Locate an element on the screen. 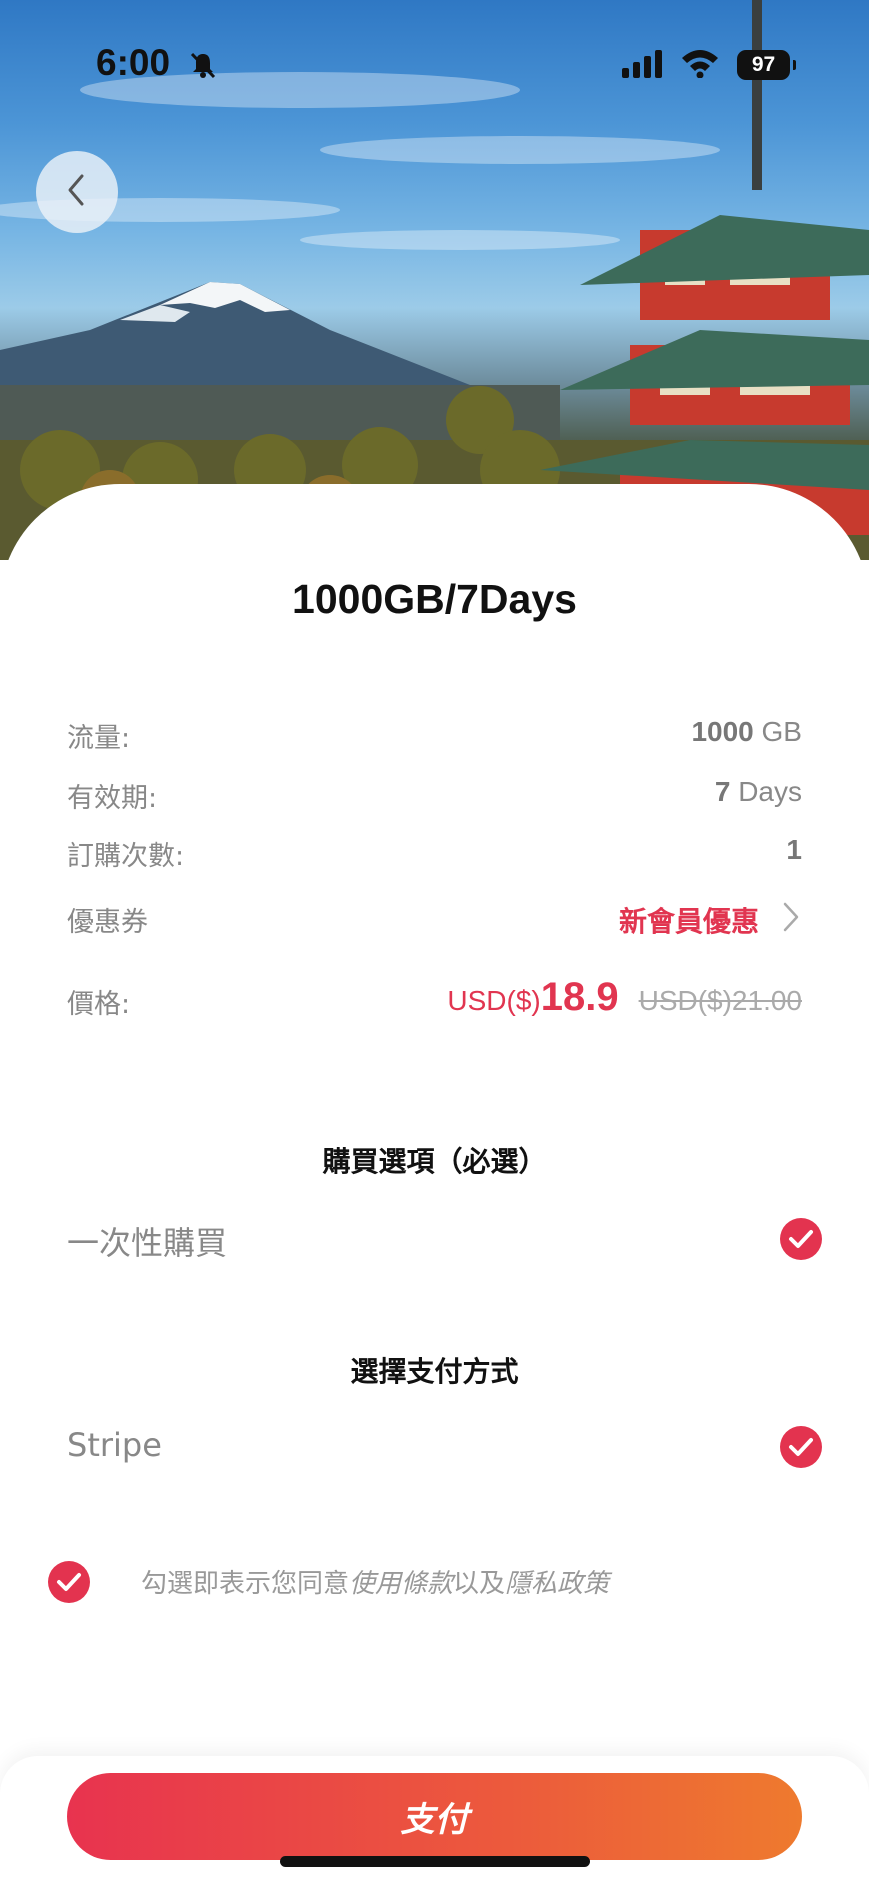 This screenshot has height=1884, width=869. quantity-value: 1 is located at coordinates (794, 850).